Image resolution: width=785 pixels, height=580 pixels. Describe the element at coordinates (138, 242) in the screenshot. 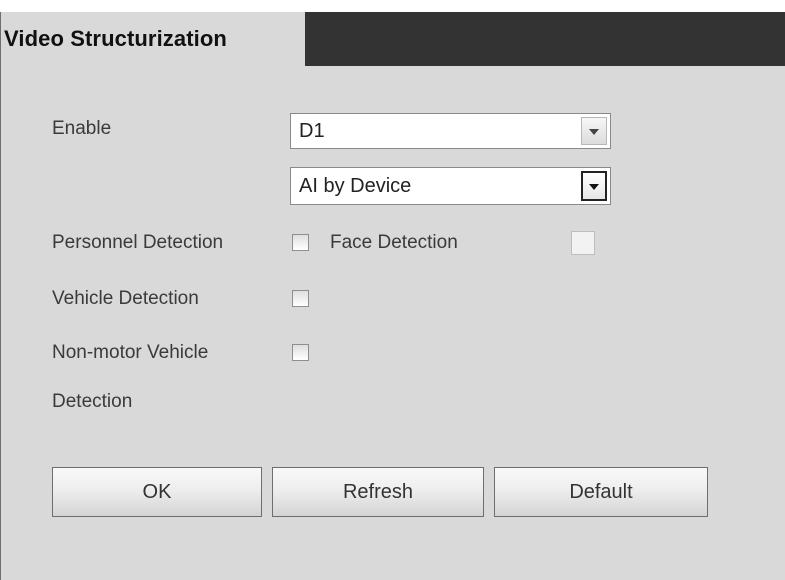

I see `personnel-detection-label: Personnel Detection` at that location.